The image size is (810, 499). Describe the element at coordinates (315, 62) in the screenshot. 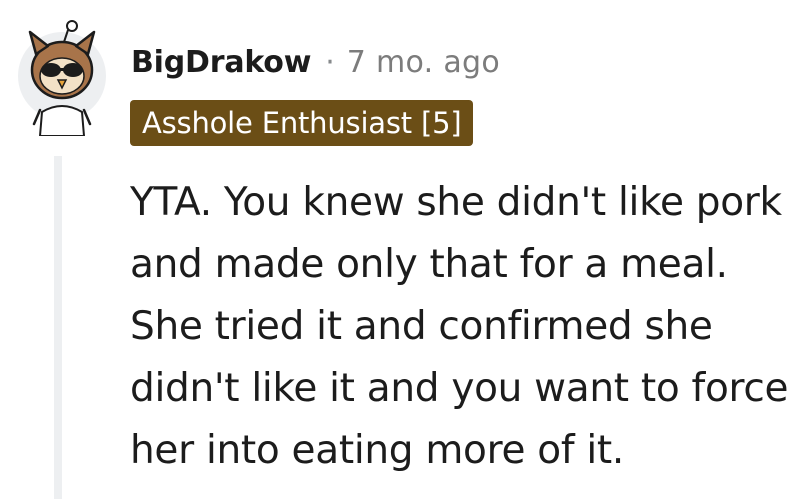

I see `comment-header: BigDrakow · 7 mo. ago` at that location.